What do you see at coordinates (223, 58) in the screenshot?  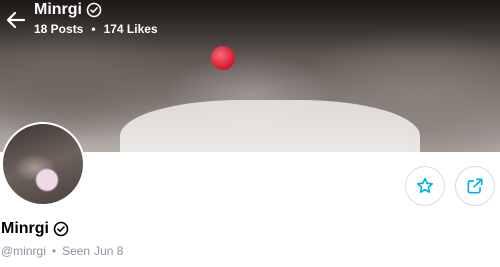 I see `cover-accent-shape` at bounding box center [223, 58].